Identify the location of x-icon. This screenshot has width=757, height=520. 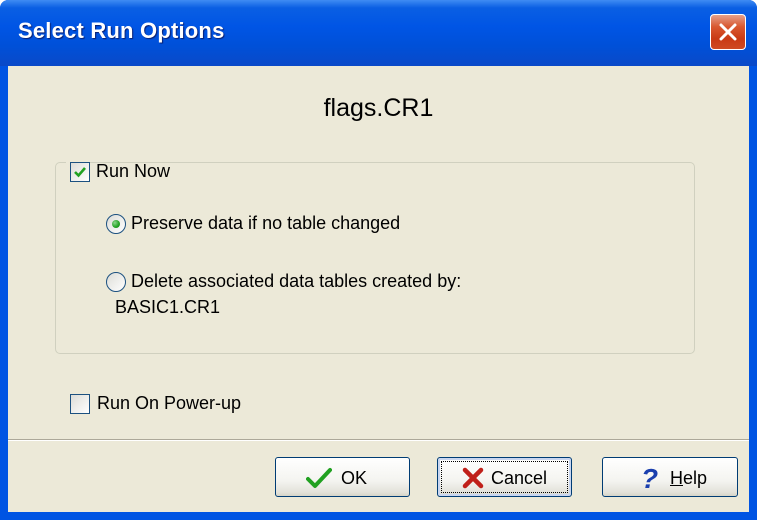
(473, 478).